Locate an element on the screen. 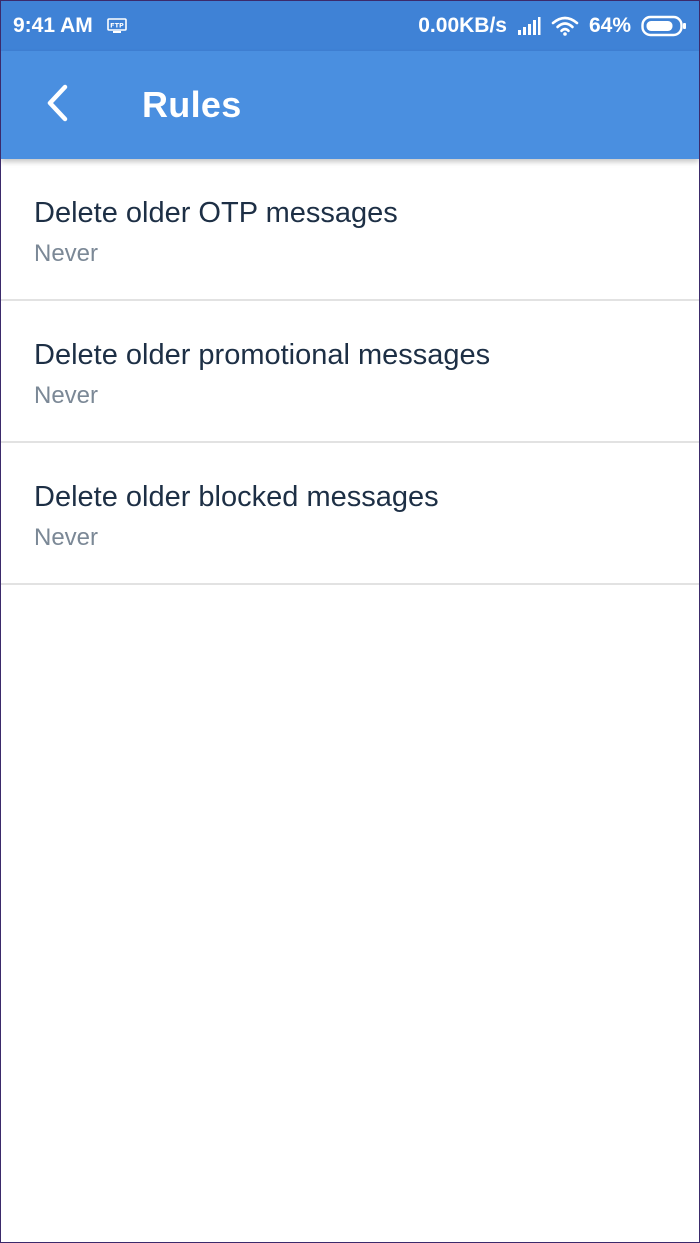  status-bar: 9:41 AM FTP 0.00KB/s 64% is located at coordinates (350, 26).